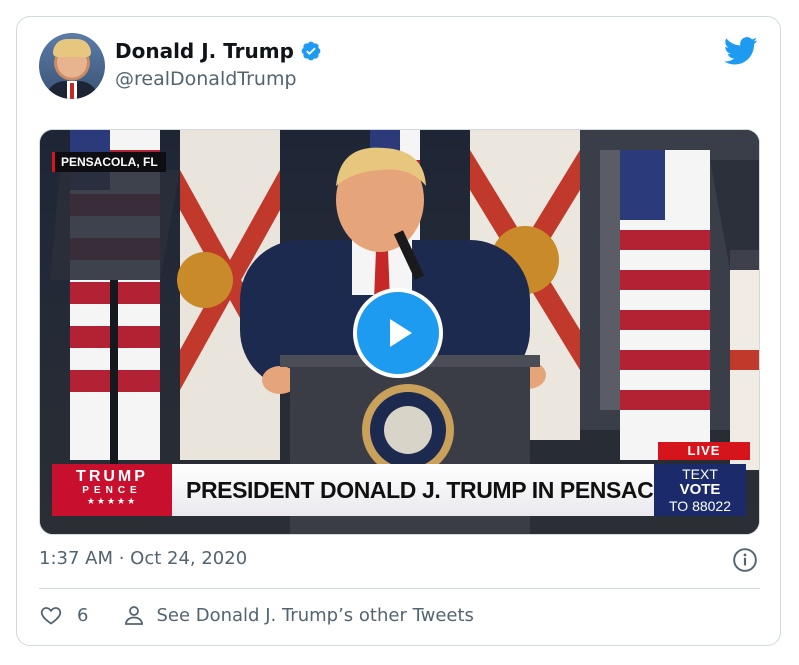  Describe the element at coordinates (83, 615) in the screenshot. I see `like-count: 6` at that location.